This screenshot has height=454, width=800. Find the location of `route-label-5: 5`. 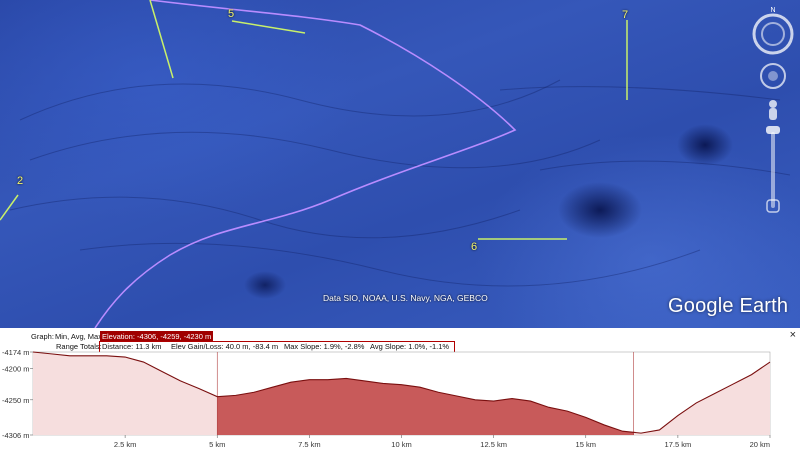

route-label-5: 5 is located at coordinates (231, 14).